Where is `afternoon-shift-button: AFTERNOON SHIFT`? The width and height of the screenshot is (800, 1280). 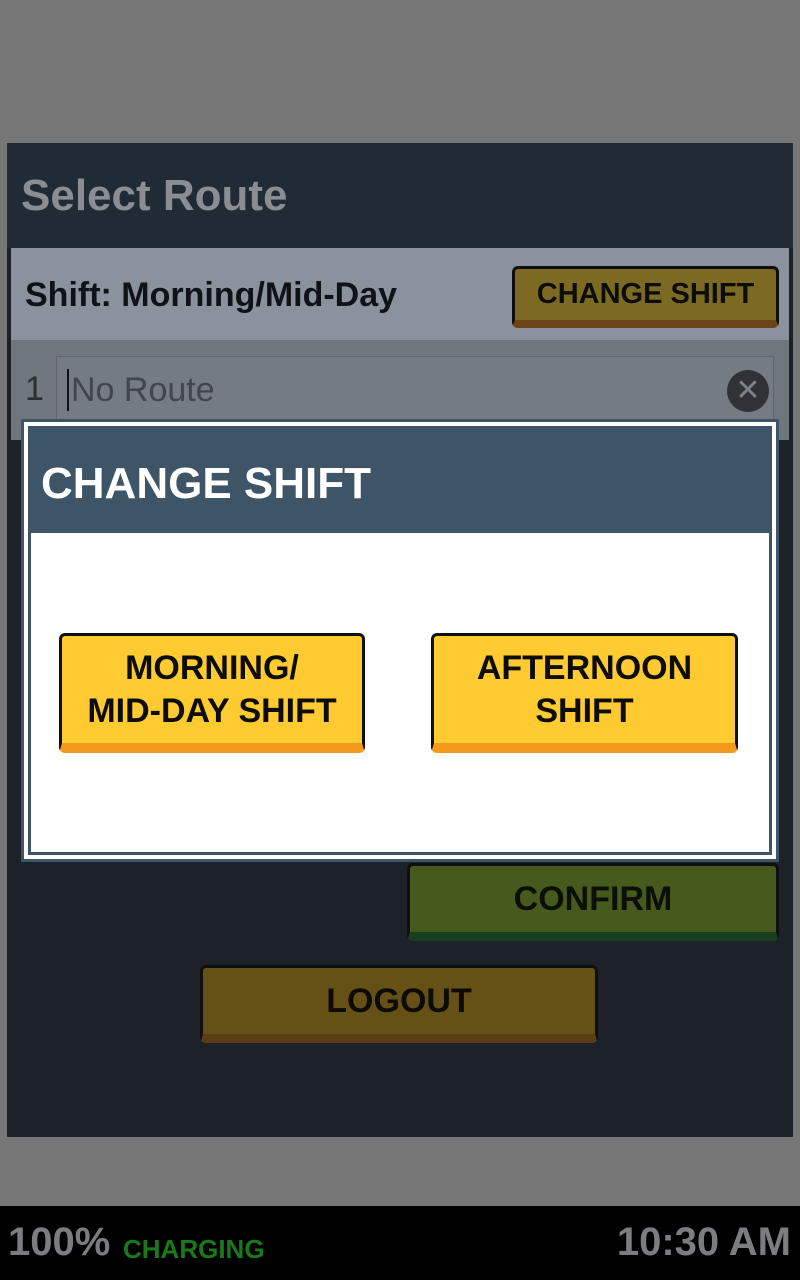 afternoon-shift-button: AFTERNOON SHIFT is located at coordinates (584, 693).